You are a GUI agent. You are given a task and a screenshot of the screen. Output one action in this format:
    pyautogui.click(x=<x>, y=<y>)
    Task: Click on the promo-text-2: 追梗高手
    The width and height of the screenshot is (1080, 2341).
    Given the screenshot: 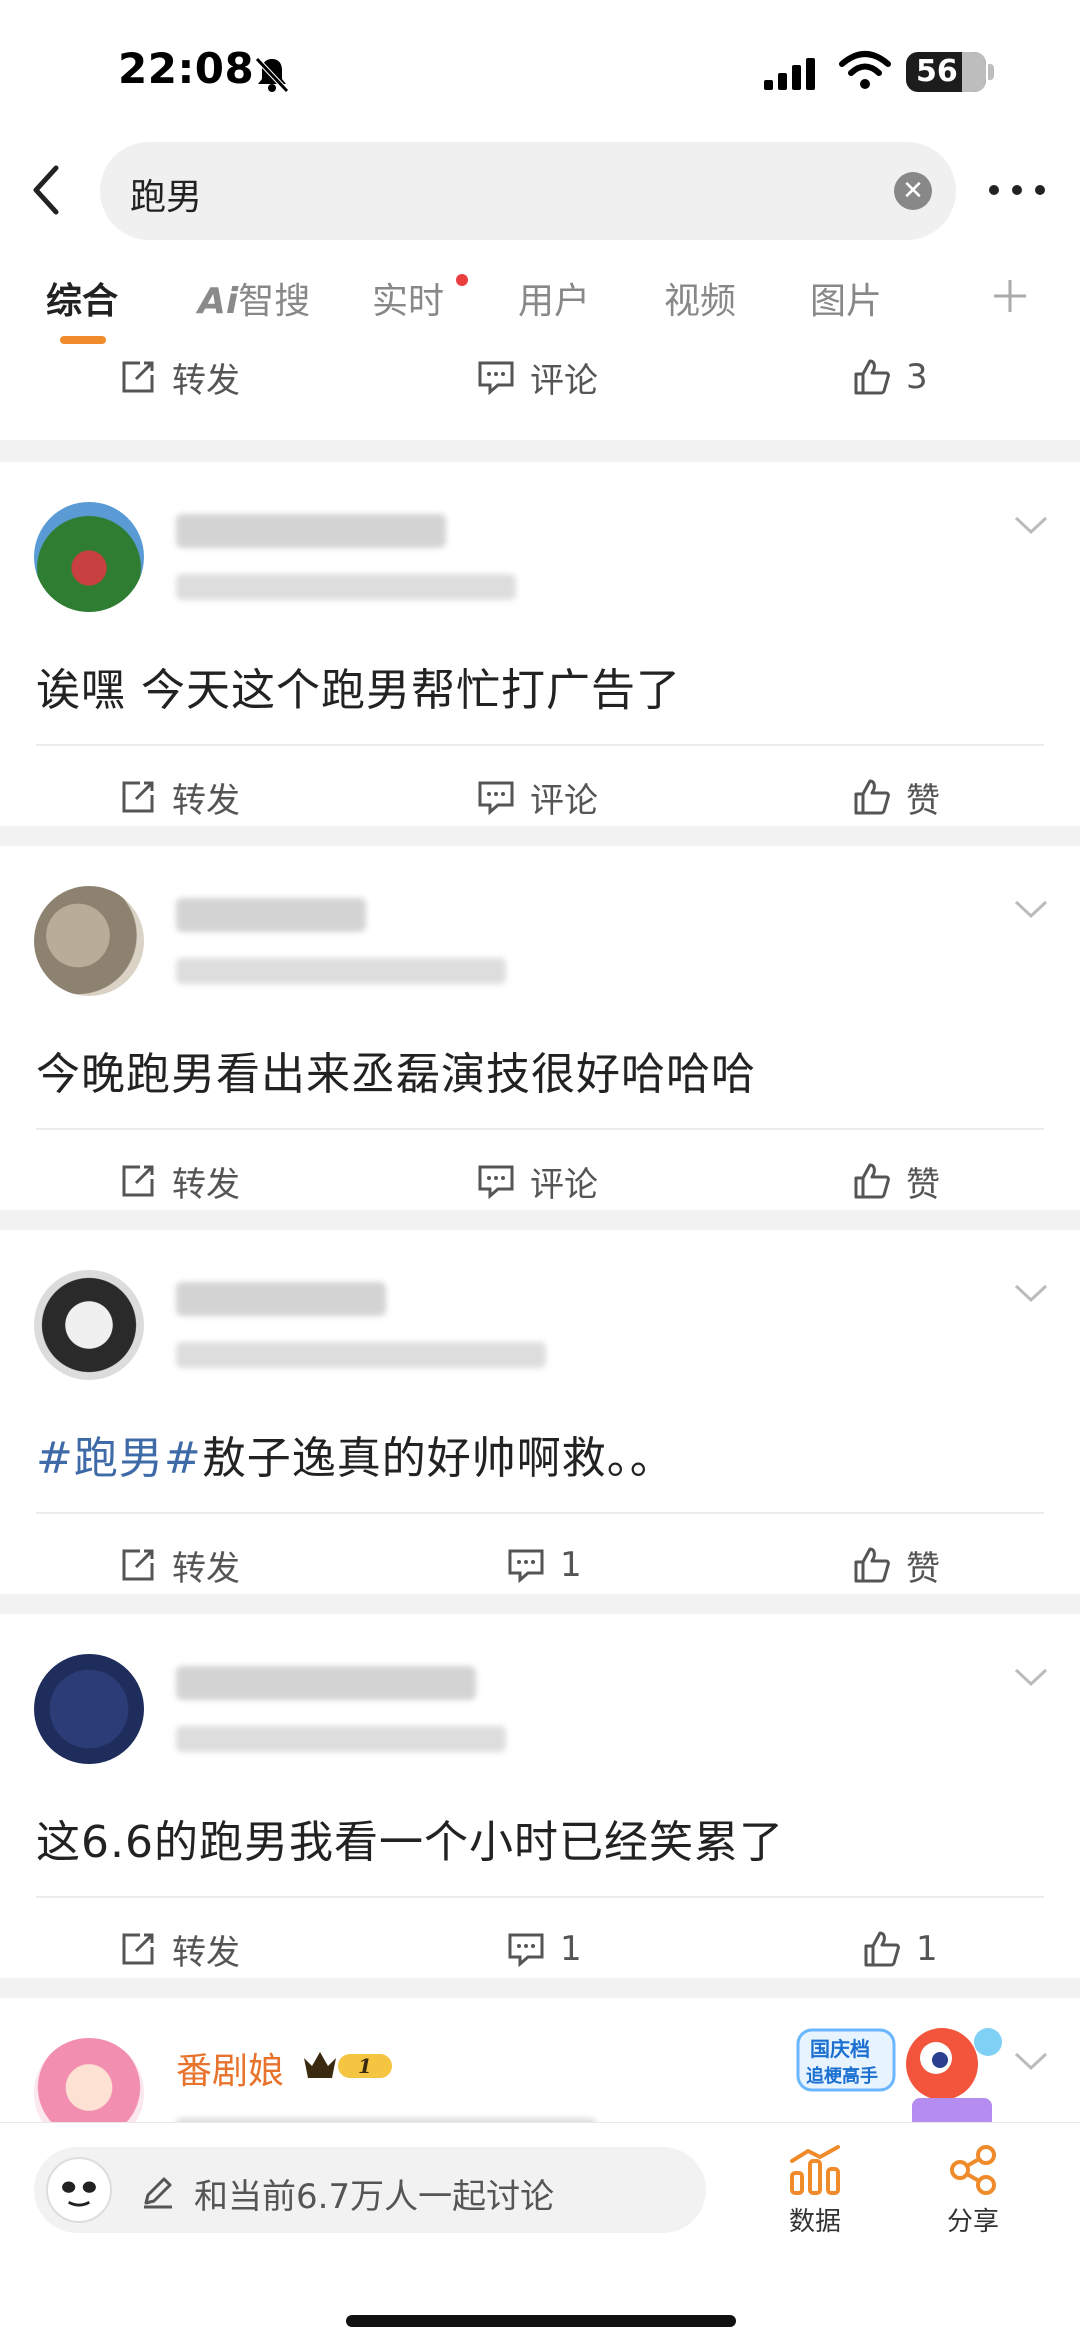 What is the action you would take?
    pyautogui.click(x=842, y=2076)
    